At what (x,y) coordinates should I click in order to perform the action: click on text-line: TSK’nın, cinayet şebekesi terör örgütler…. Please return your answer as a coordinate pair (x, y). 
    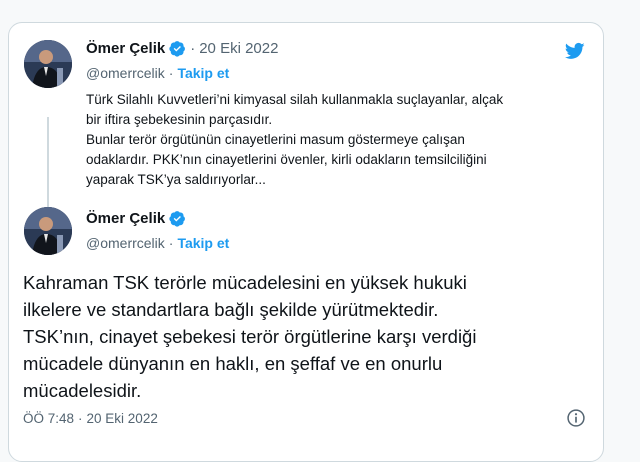
    Looking at the image, I should click on (250, 336).